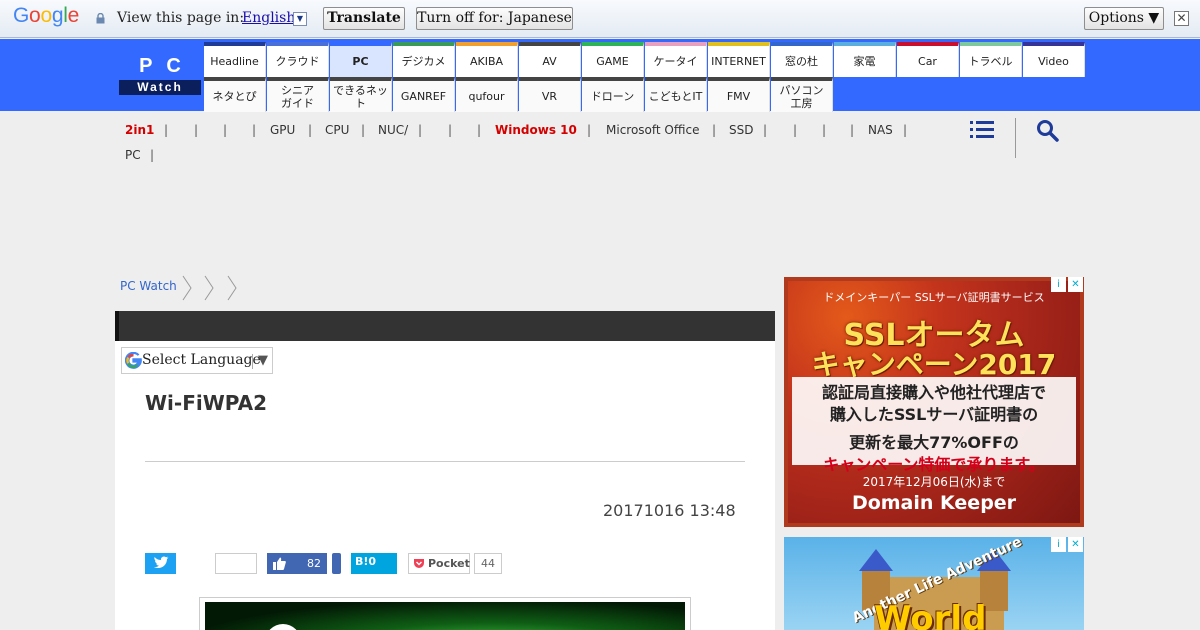 The height and width of the screenshot is (630, 1200). What do you see at coordinates (613, 94) in the screenshot?
I see `nav-item-row2: ドローン` at bounding box center [613, 94].